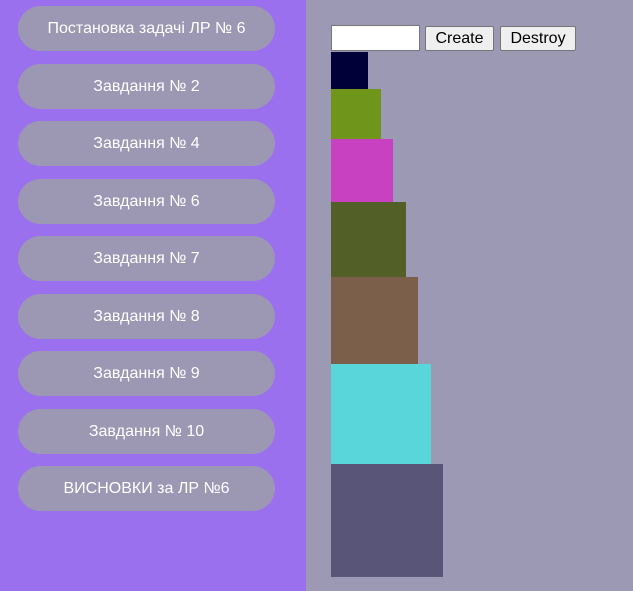 The image size is (633, 591). I want to click on nav-item-task-9: Завдання № 9, so click(146, 373).